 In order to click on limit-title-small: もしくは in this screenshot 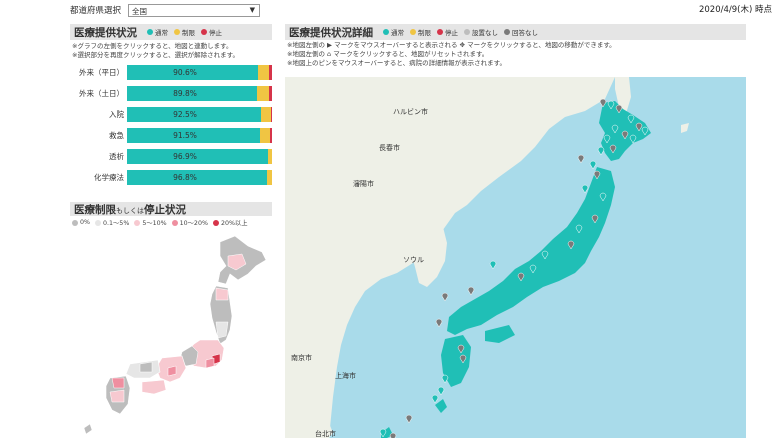, I will do `click(130, 210)`.